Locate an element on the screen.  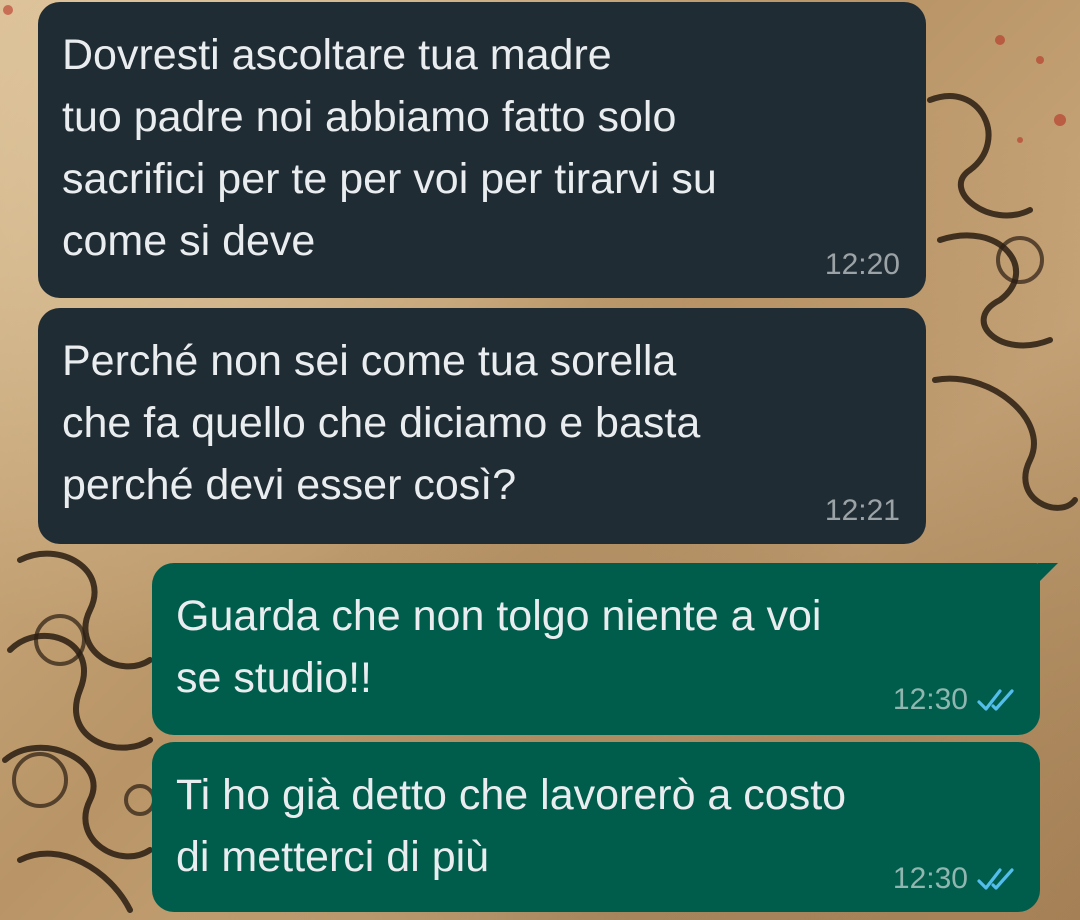
message-meta: 12:21 is located at coordinates (862, 511).